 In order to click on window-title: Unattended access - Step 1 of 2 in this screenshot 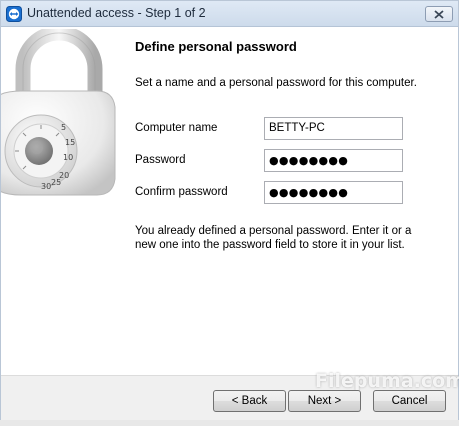, I will do `click(116, 13)`.